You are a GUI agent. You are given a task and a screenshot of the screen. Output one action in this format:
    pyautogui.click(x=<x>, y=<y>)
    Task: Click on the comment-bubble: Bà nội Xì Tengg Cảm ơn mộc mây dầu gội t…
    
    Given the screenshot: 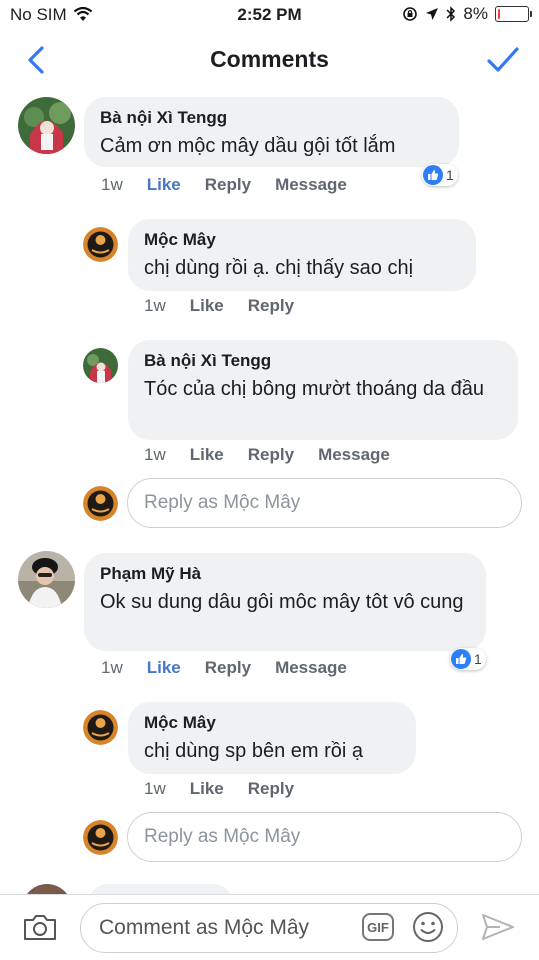 What is the action you would take?
    pyautogui.click(x=271, y=132)
    